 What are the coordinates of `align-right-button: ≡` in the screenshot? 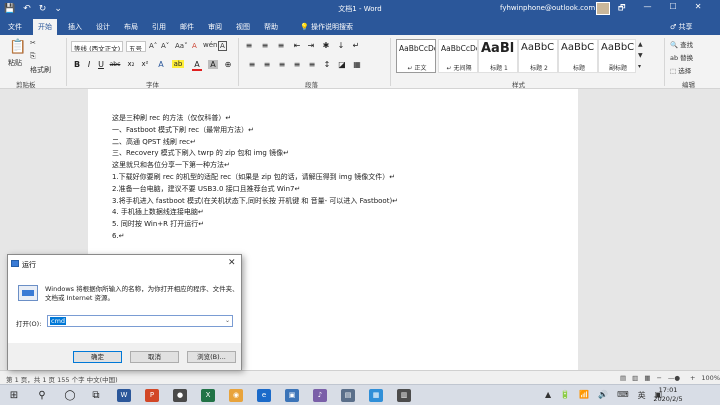 It's located at (282, 64).